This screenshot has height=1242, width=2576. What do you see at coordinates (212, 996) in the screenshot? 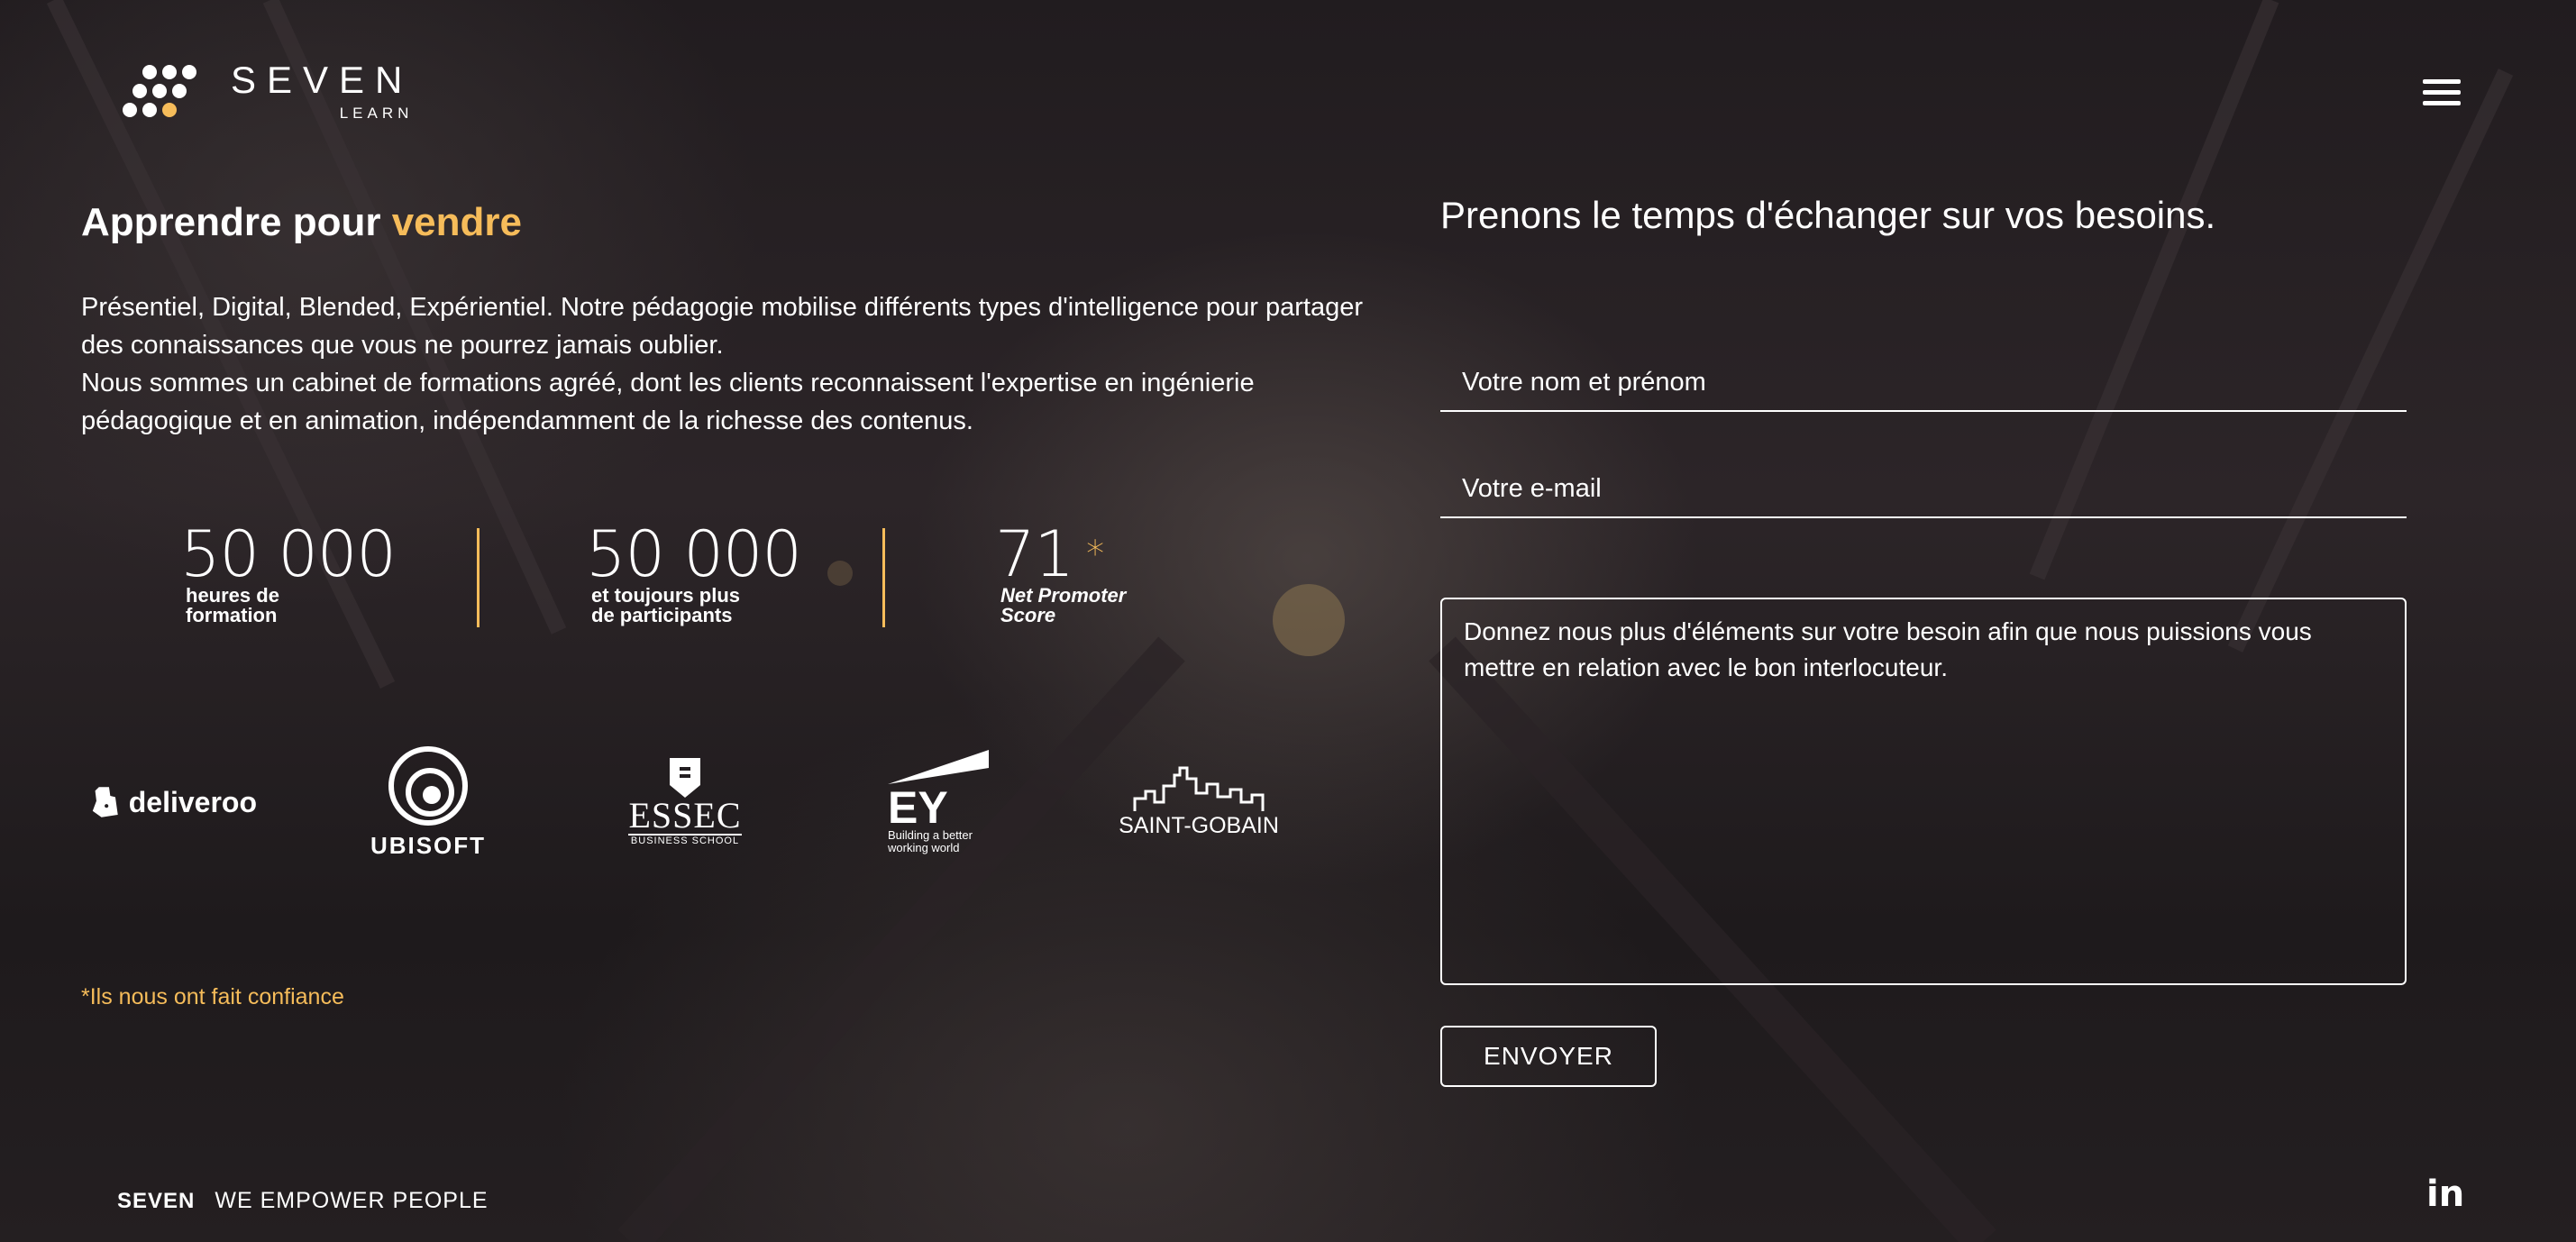
I see `trust-note: *Ils nous ont fait confiance` at bounding box center [212, 996].